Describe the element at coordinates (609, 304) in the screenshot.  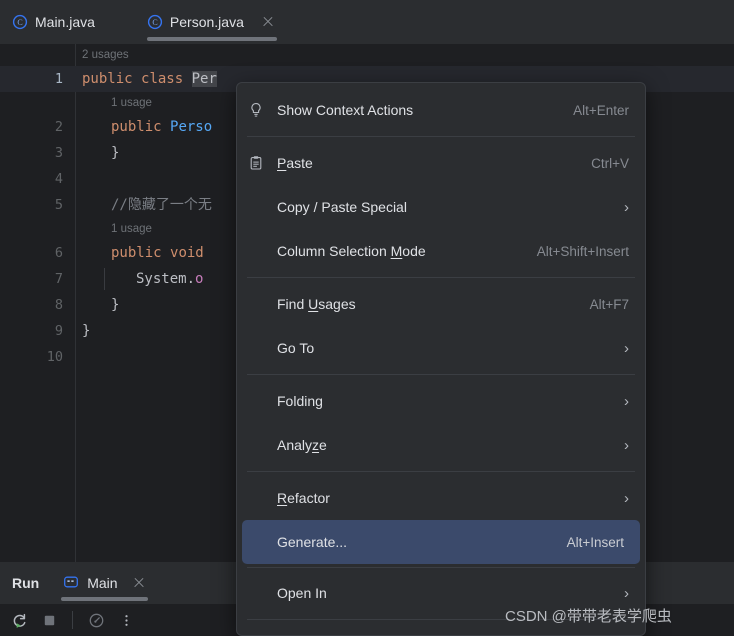
I see `menu-item-shortcut: Alt+F7` at that location.